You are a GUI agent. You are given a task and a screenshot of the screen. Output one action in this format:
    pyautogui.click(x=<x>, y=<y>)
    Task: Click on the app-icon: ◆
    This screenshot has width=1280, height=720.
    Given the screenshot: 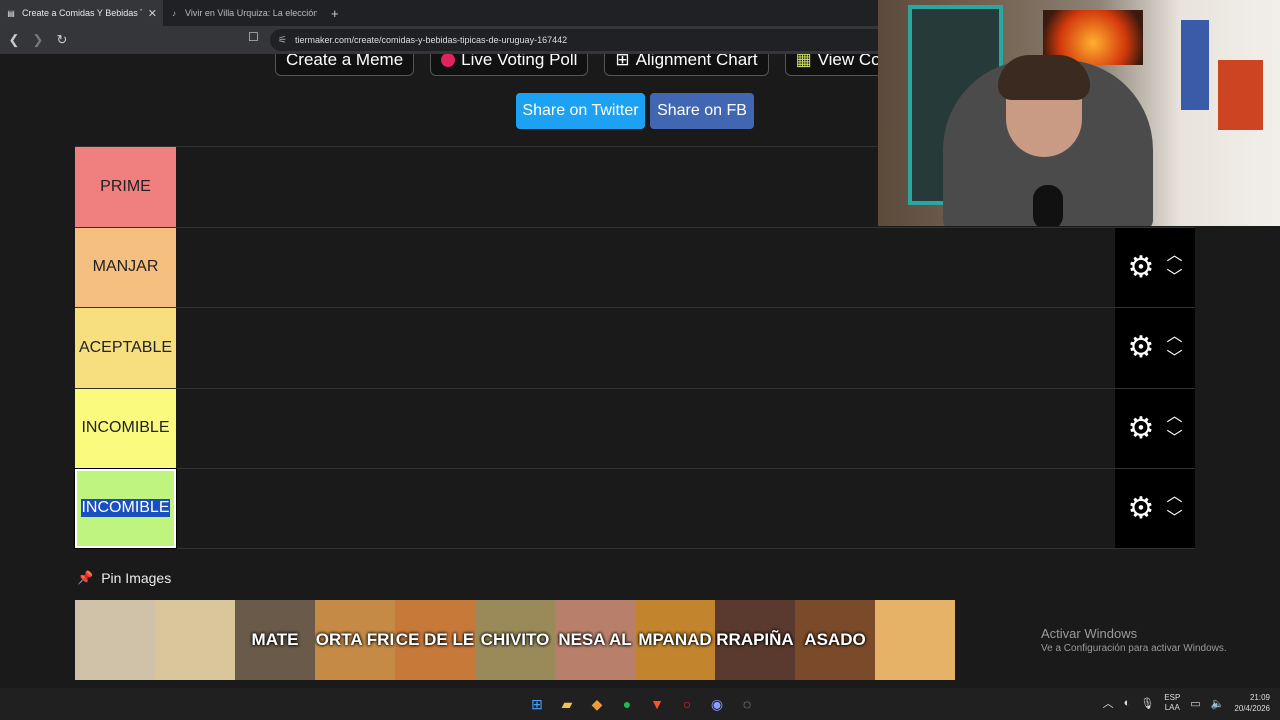 What is the action you would take?
    pyautogui.click(x=597, y=704)
    